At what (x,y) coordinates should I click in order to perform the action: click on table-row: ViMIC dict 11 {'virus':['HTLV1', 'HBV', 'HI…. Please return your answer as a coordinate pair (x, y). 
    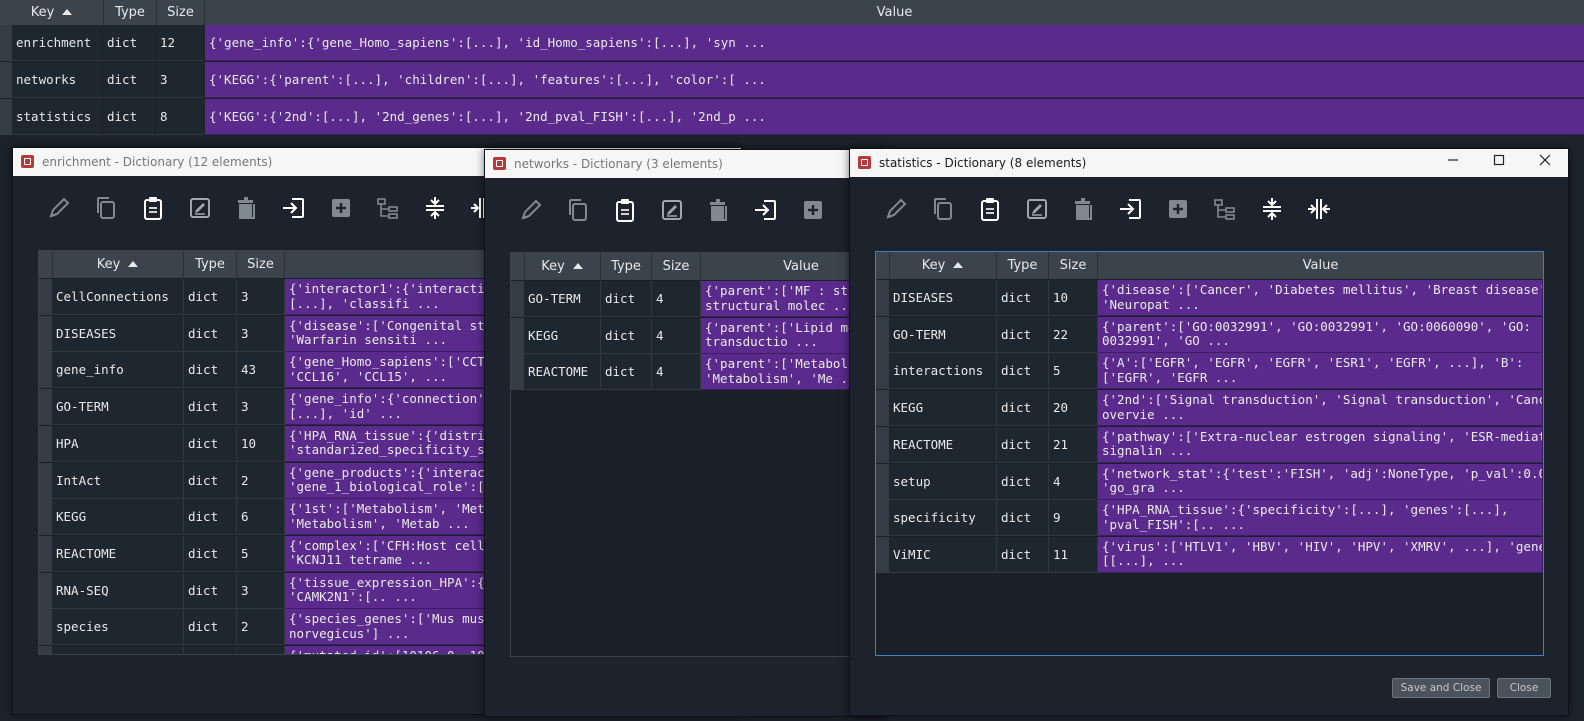
    Looking at the image, I should click on (1209, 555).